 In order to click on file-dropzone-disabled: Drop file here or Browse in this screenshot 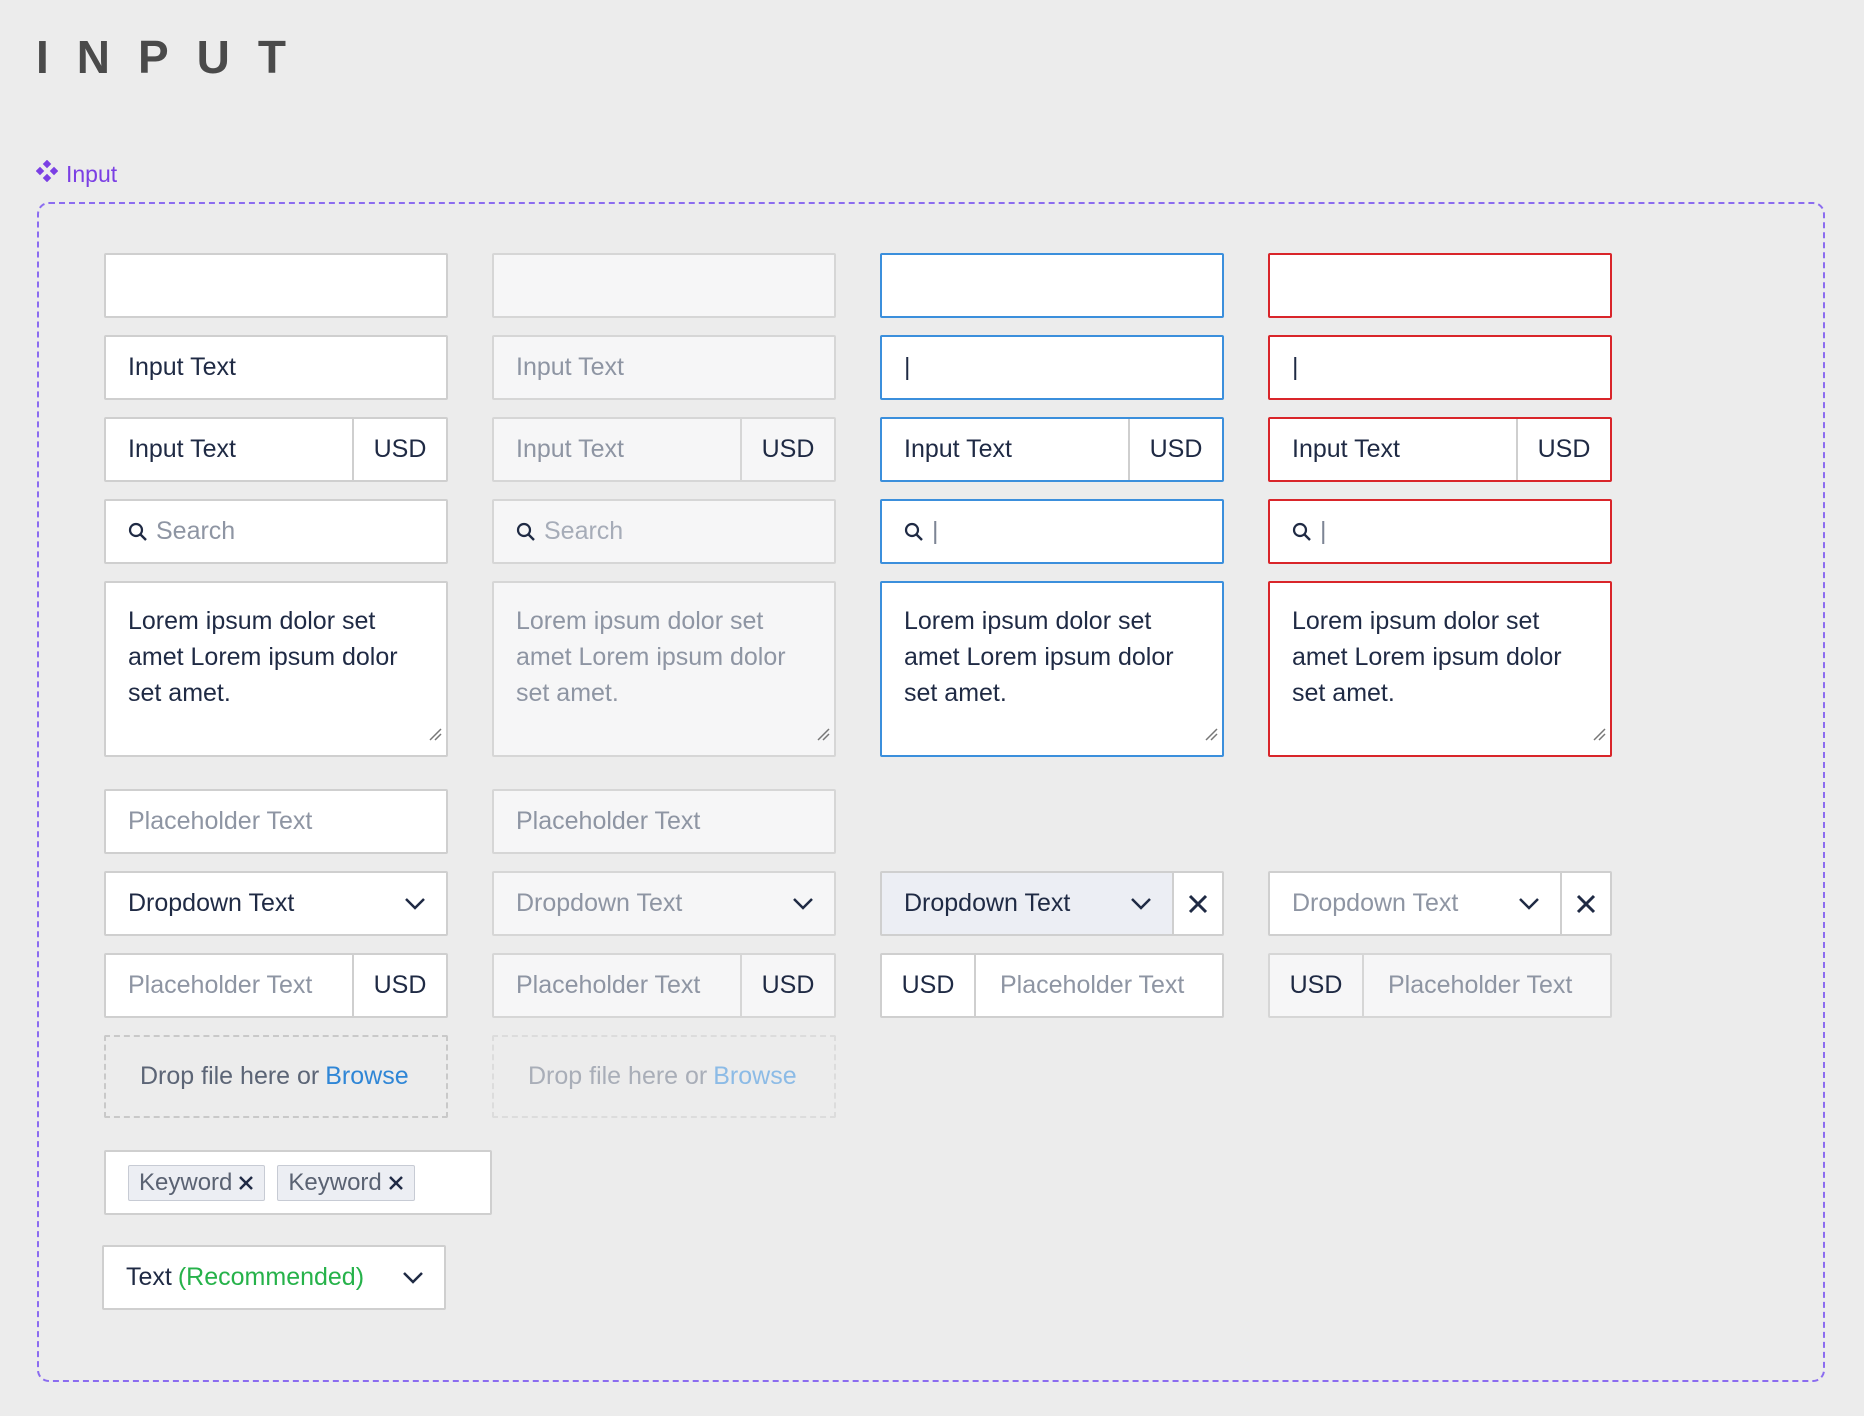, I will do `click(664, 1076)`.